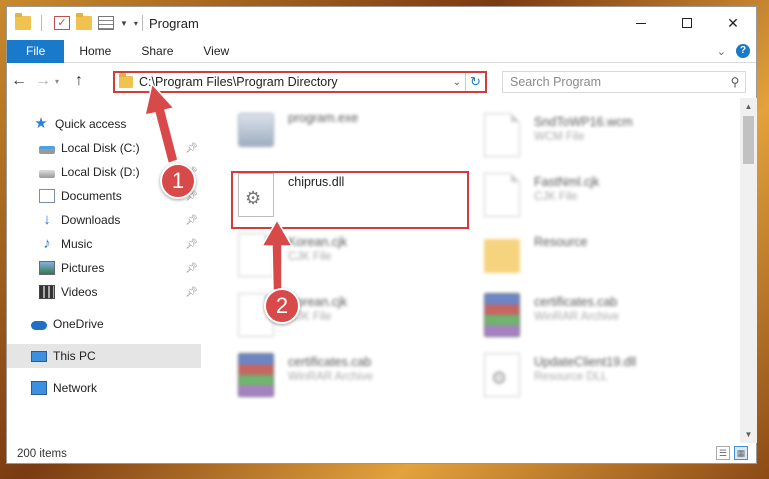 The height and width of the screenshot is (479, 769). What do you see at coordinates (136, 23) in the screenshot?
I see `customize-toolbar-icon: ▾` at bounding box center [136, 23].